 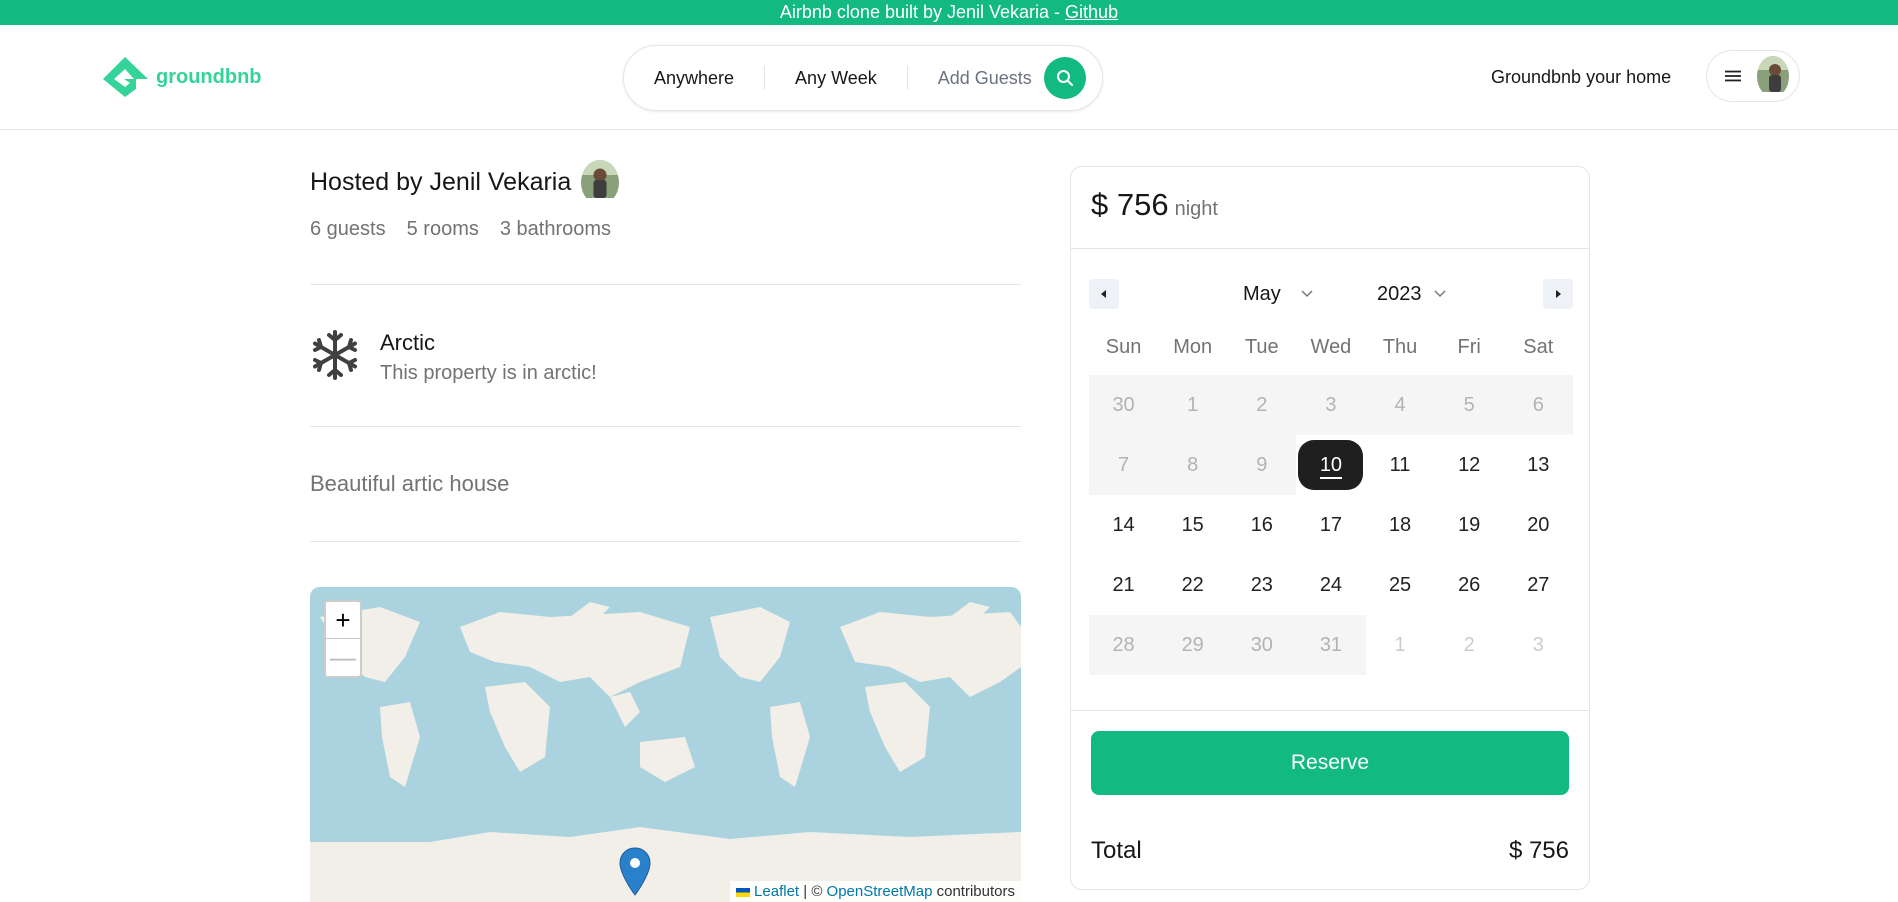 What do you see at coordinates (1091, 12) in the screenshot?
I see `github-link: Github` at bounding box center [1091, 12].